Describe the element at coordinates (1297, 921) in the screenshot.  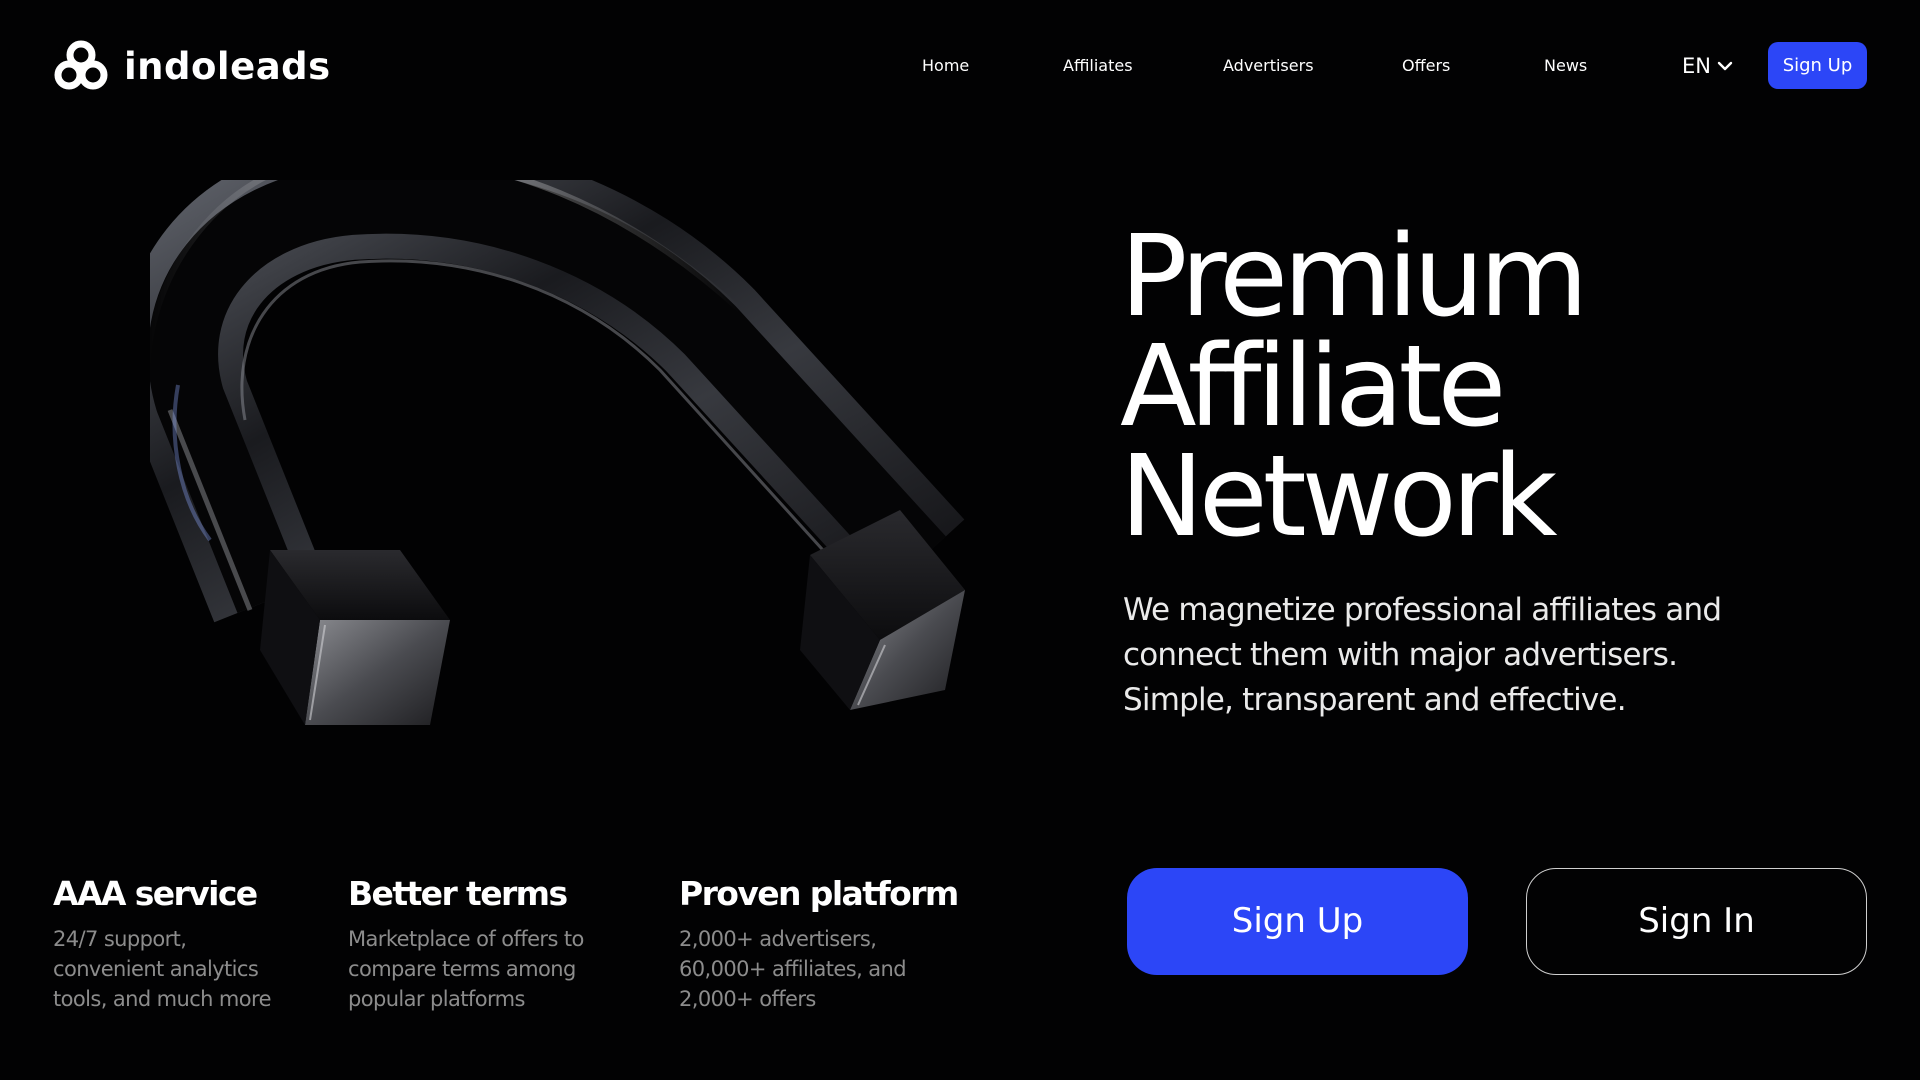
I see `hero-signup-button: Sign Up` at that location.